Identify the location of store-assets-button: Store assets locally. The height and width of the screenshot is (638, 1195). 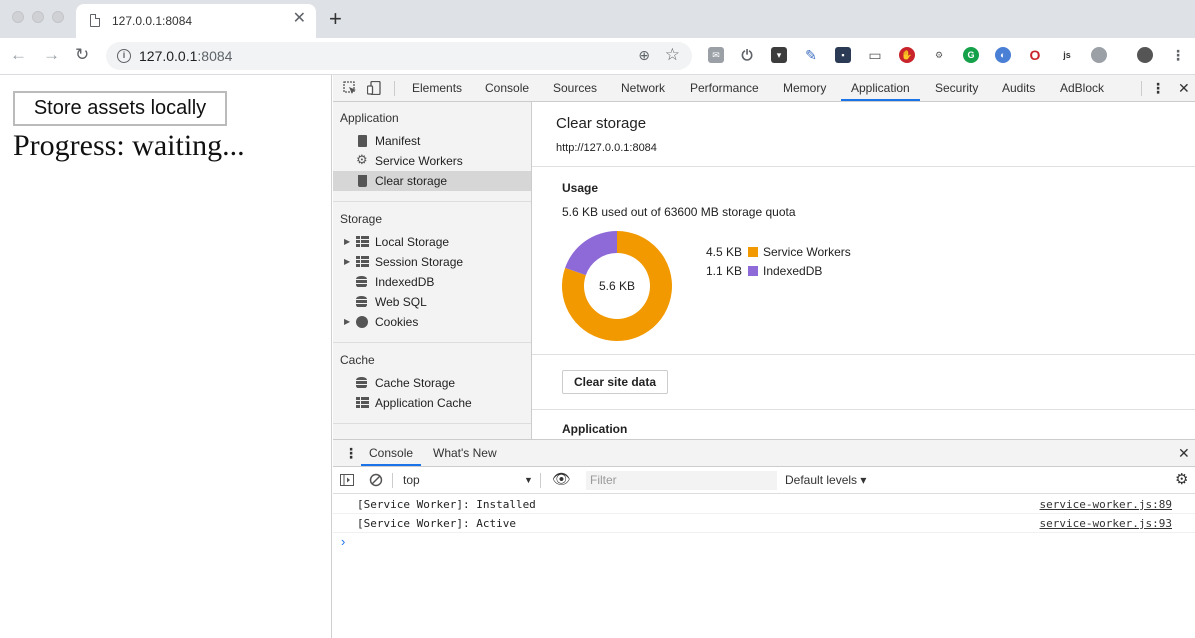
(120, 108).